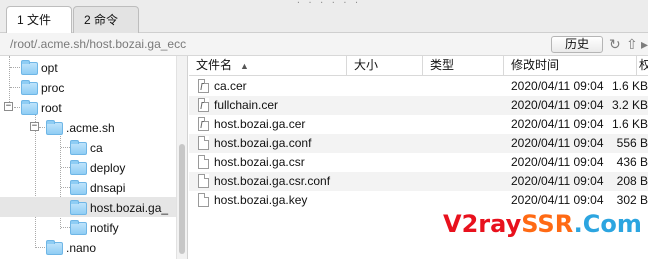  I want to click on column-header-extra: 权, so click(642, 66).